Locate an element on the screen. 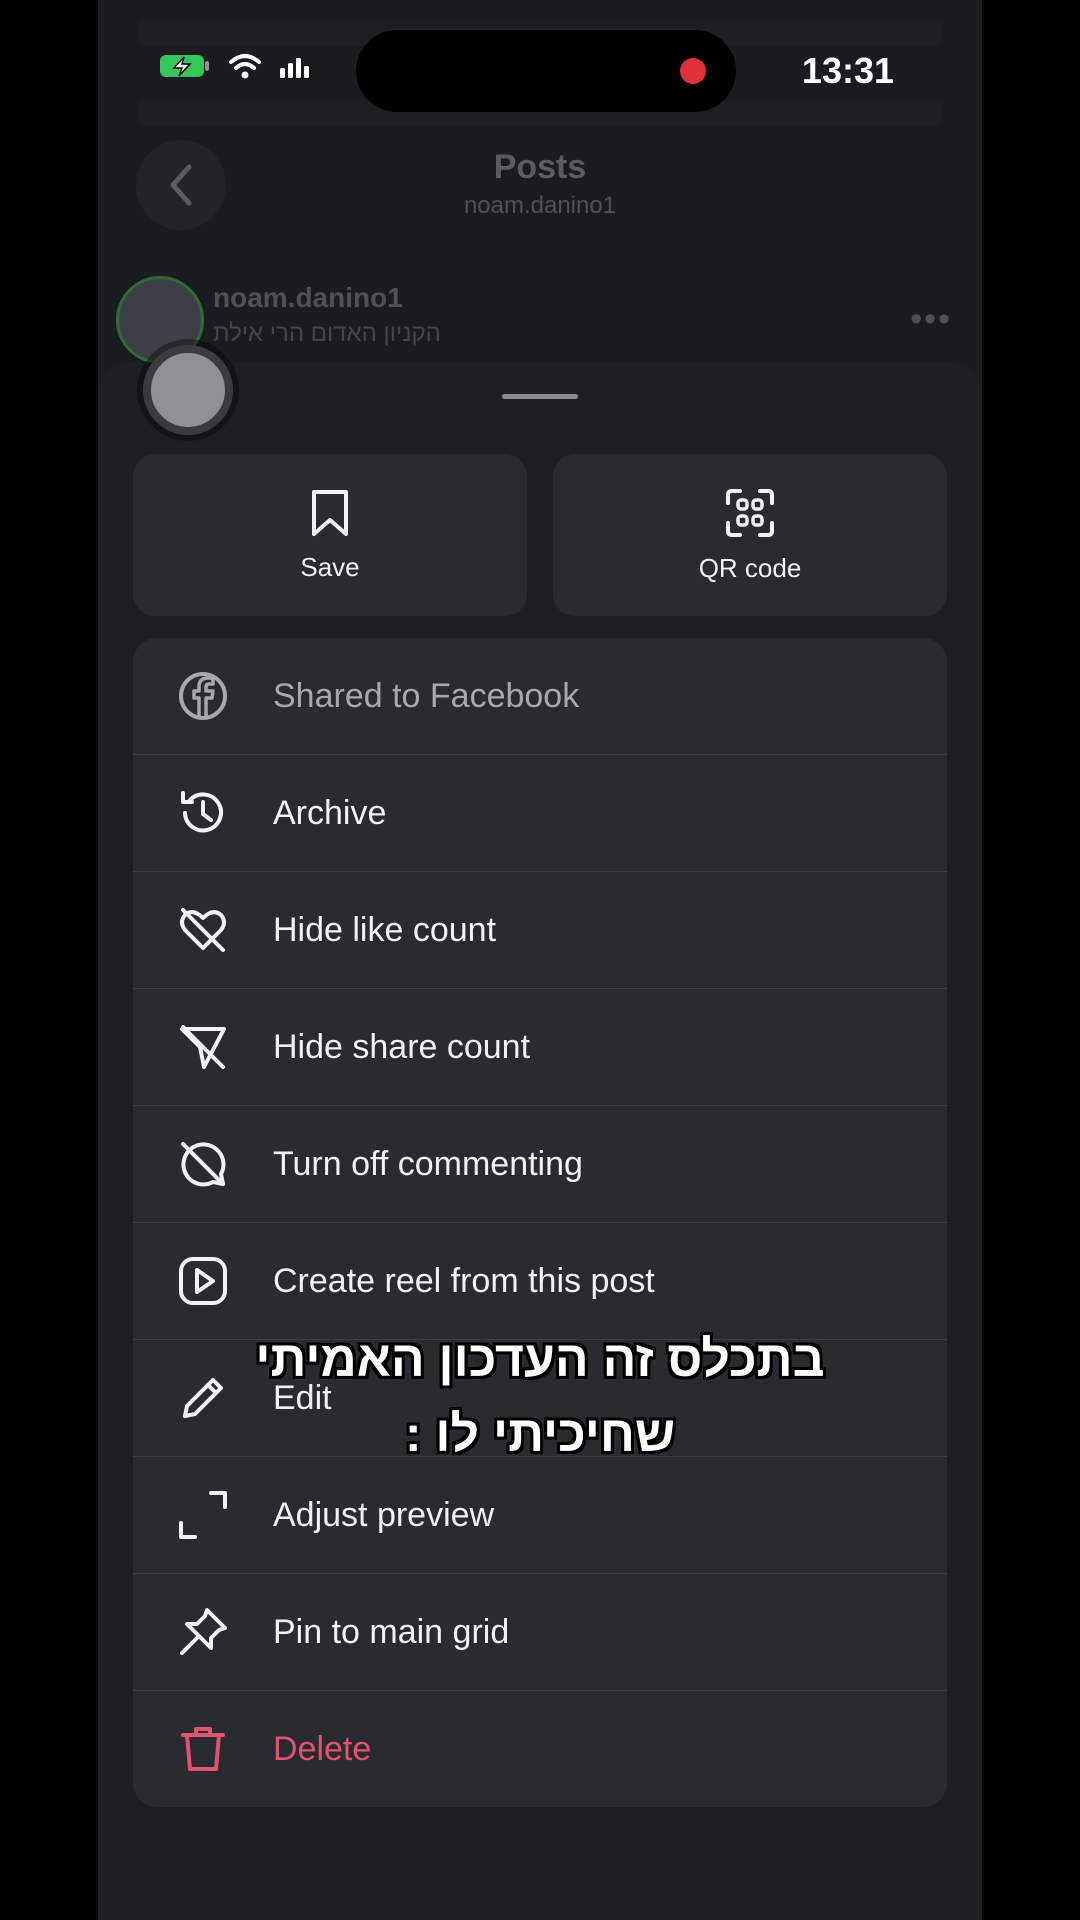  wifi-icon is located at coordinates (245, 66).